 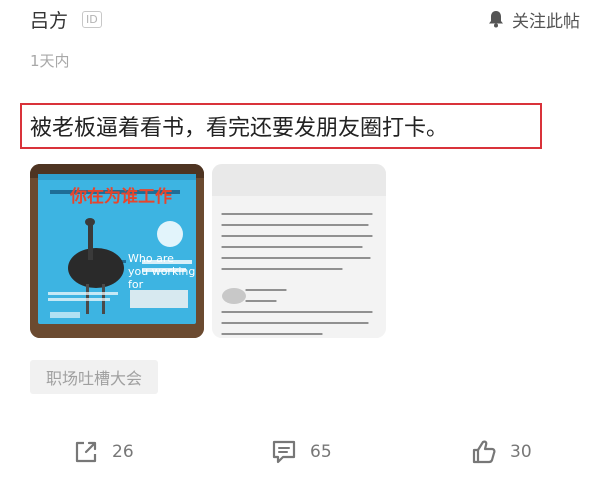 I want to click on follow-button: 关注此帖, so click(x=533, y=19).